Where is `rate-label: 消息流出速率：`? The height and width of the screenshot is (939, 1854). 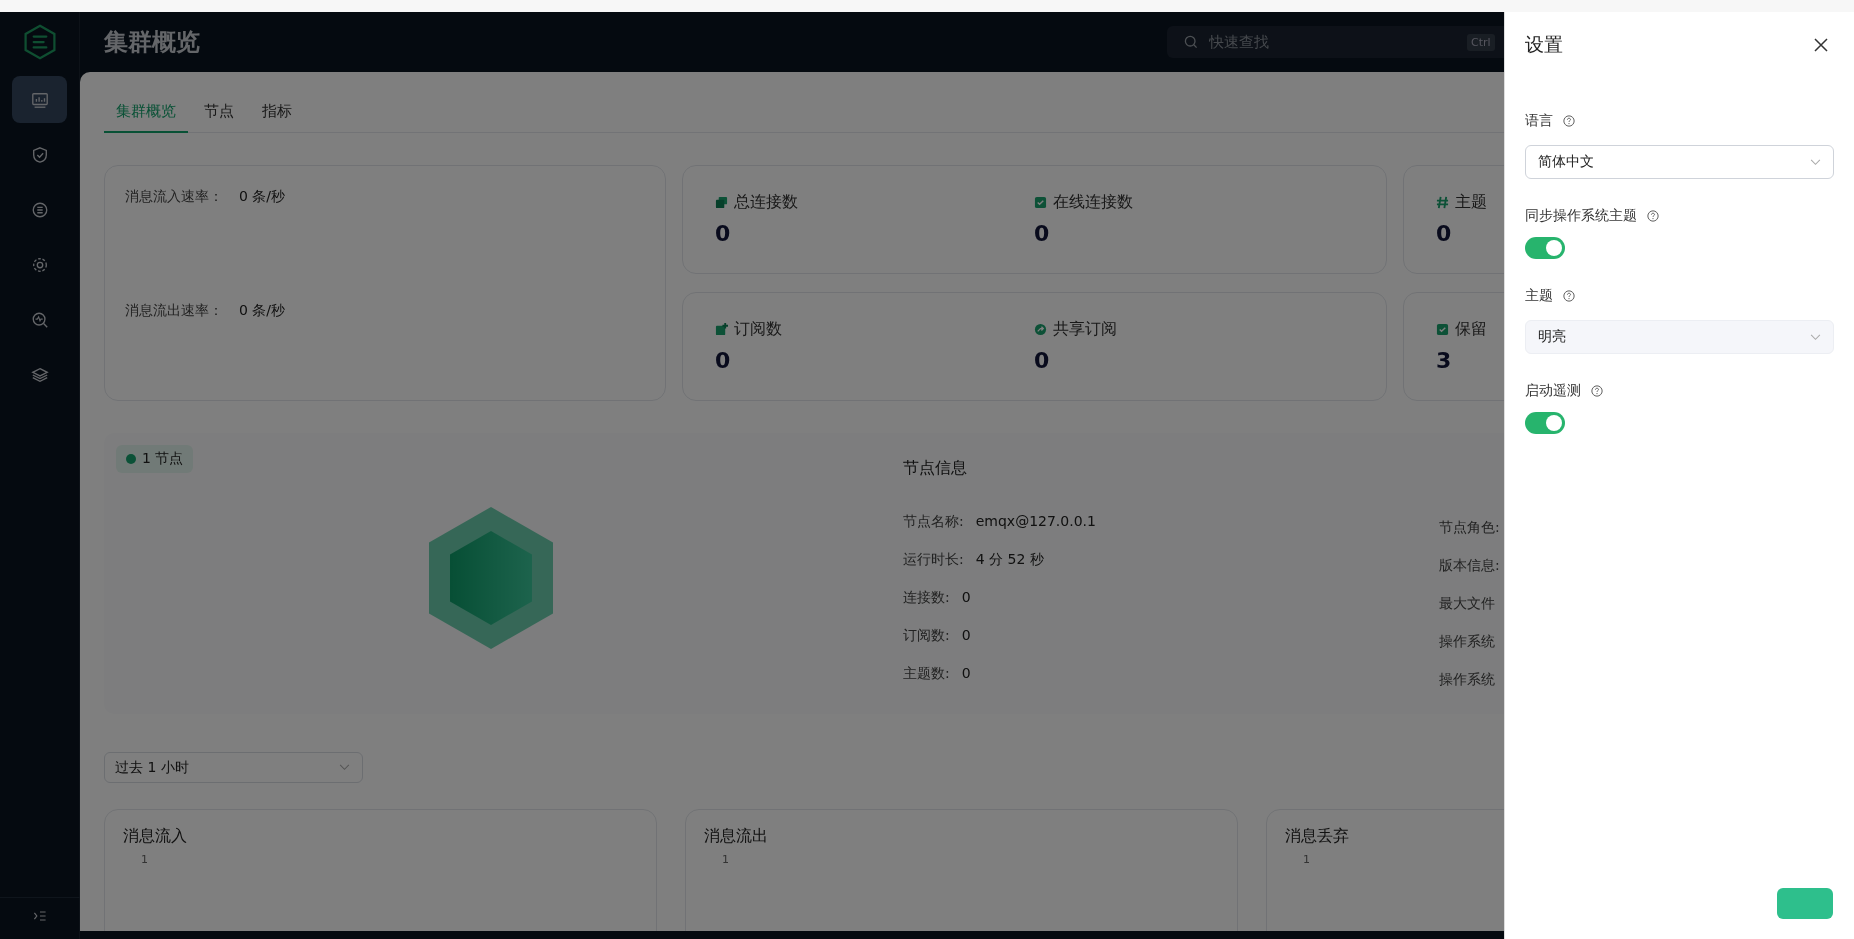 rate-label: 消息流出速率： is located at coordinates (174, 311).